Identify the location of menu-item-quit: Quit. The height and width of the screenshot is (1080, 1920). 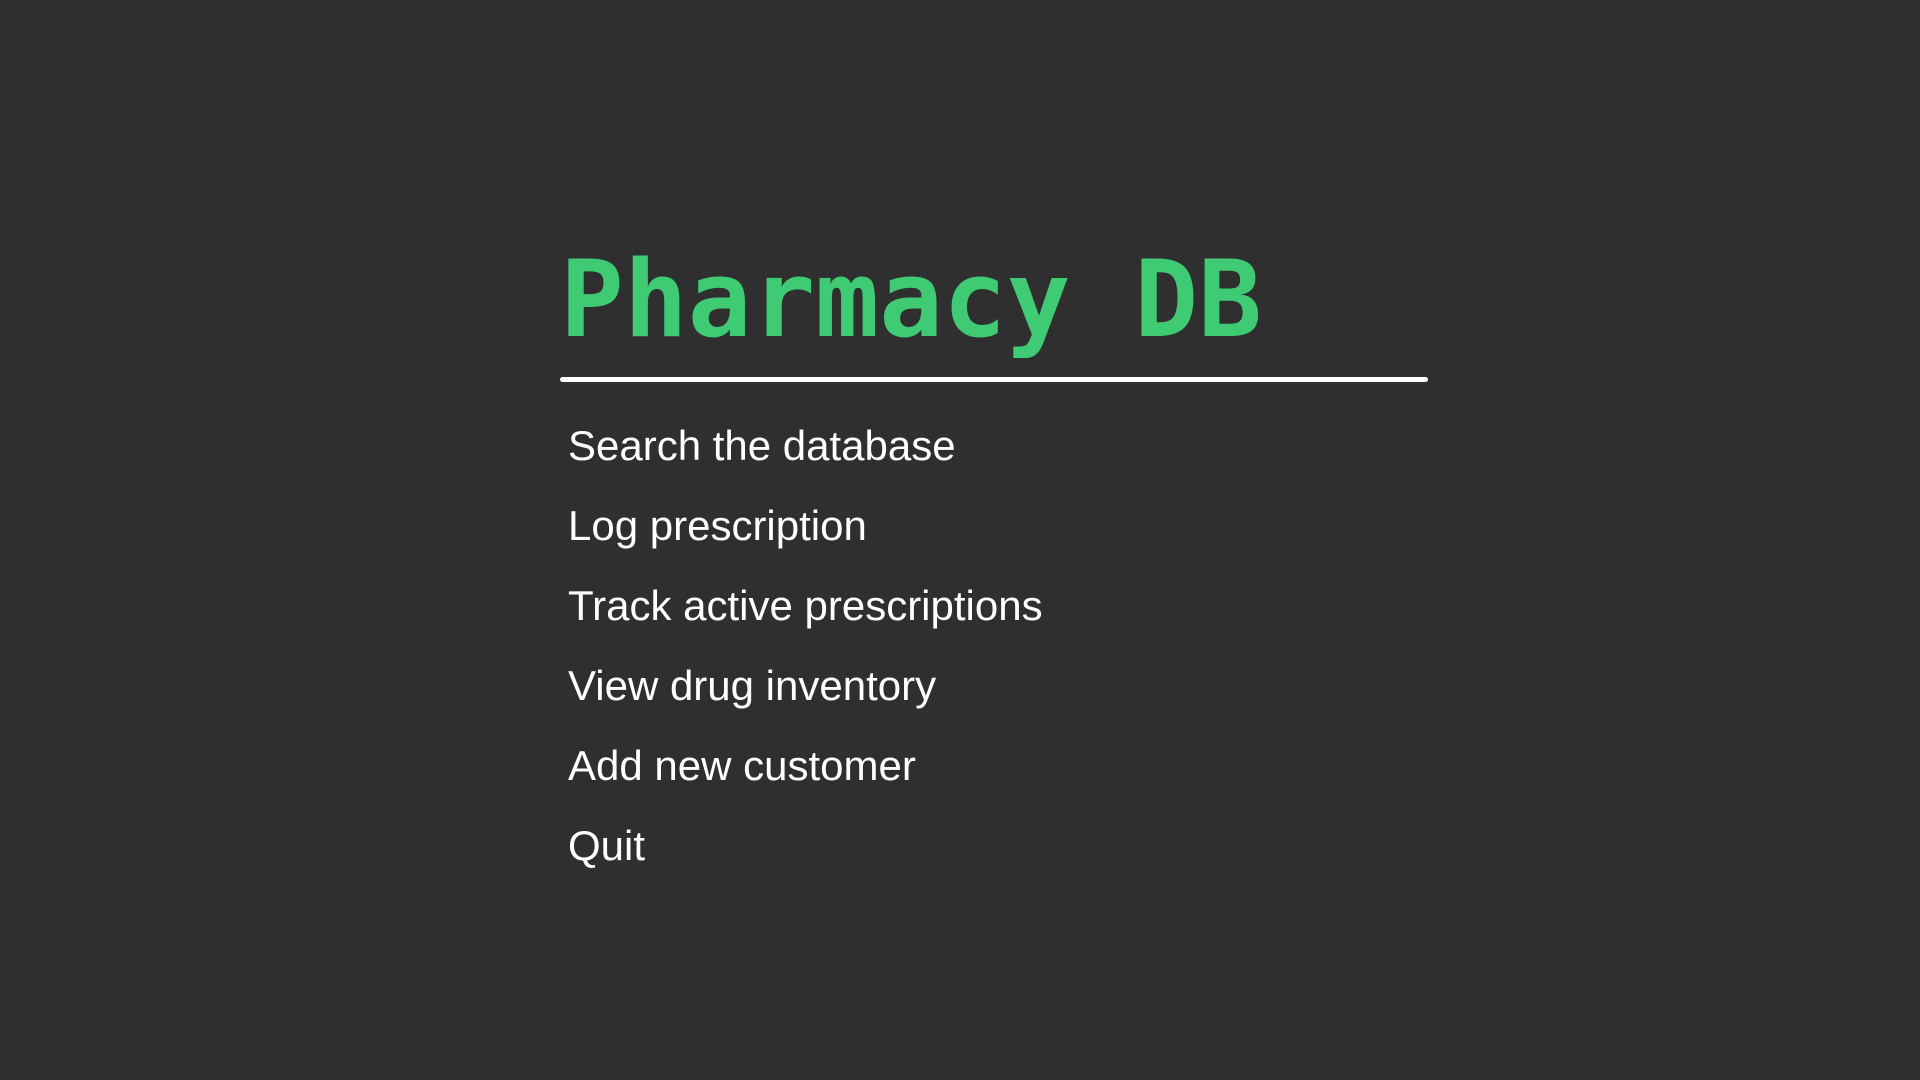
(994, 846).